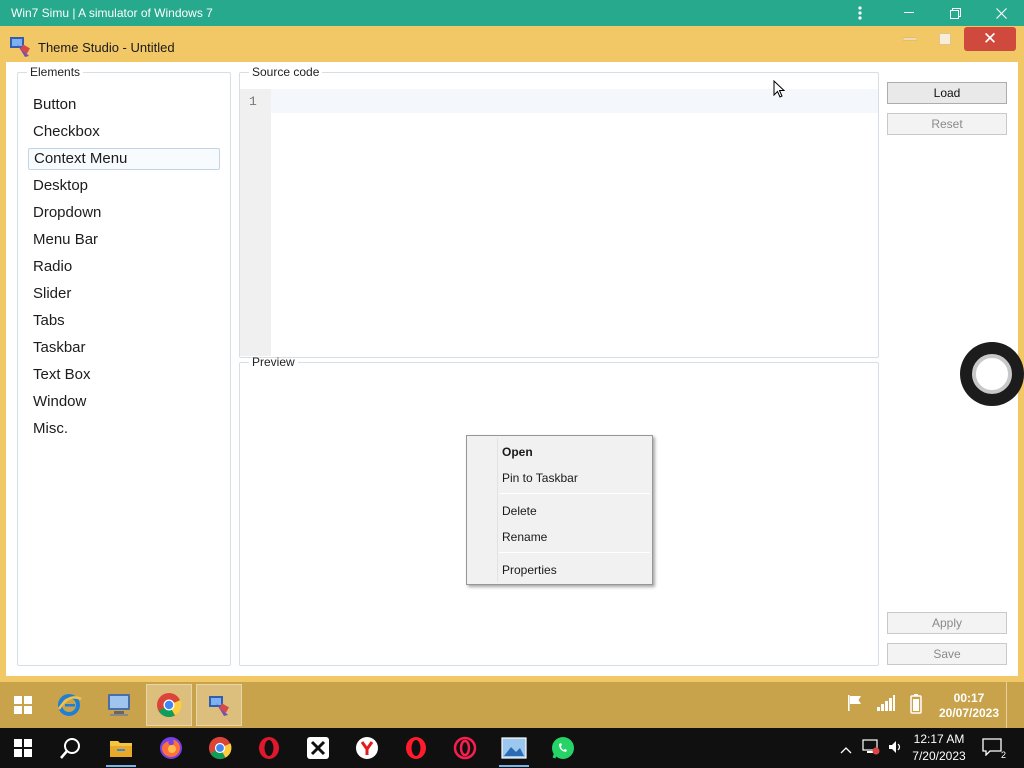  What do you see at coordinates (1003, 755) in the screenshot?
I see `notification-count: 2` at bounding box center [1003, 755].